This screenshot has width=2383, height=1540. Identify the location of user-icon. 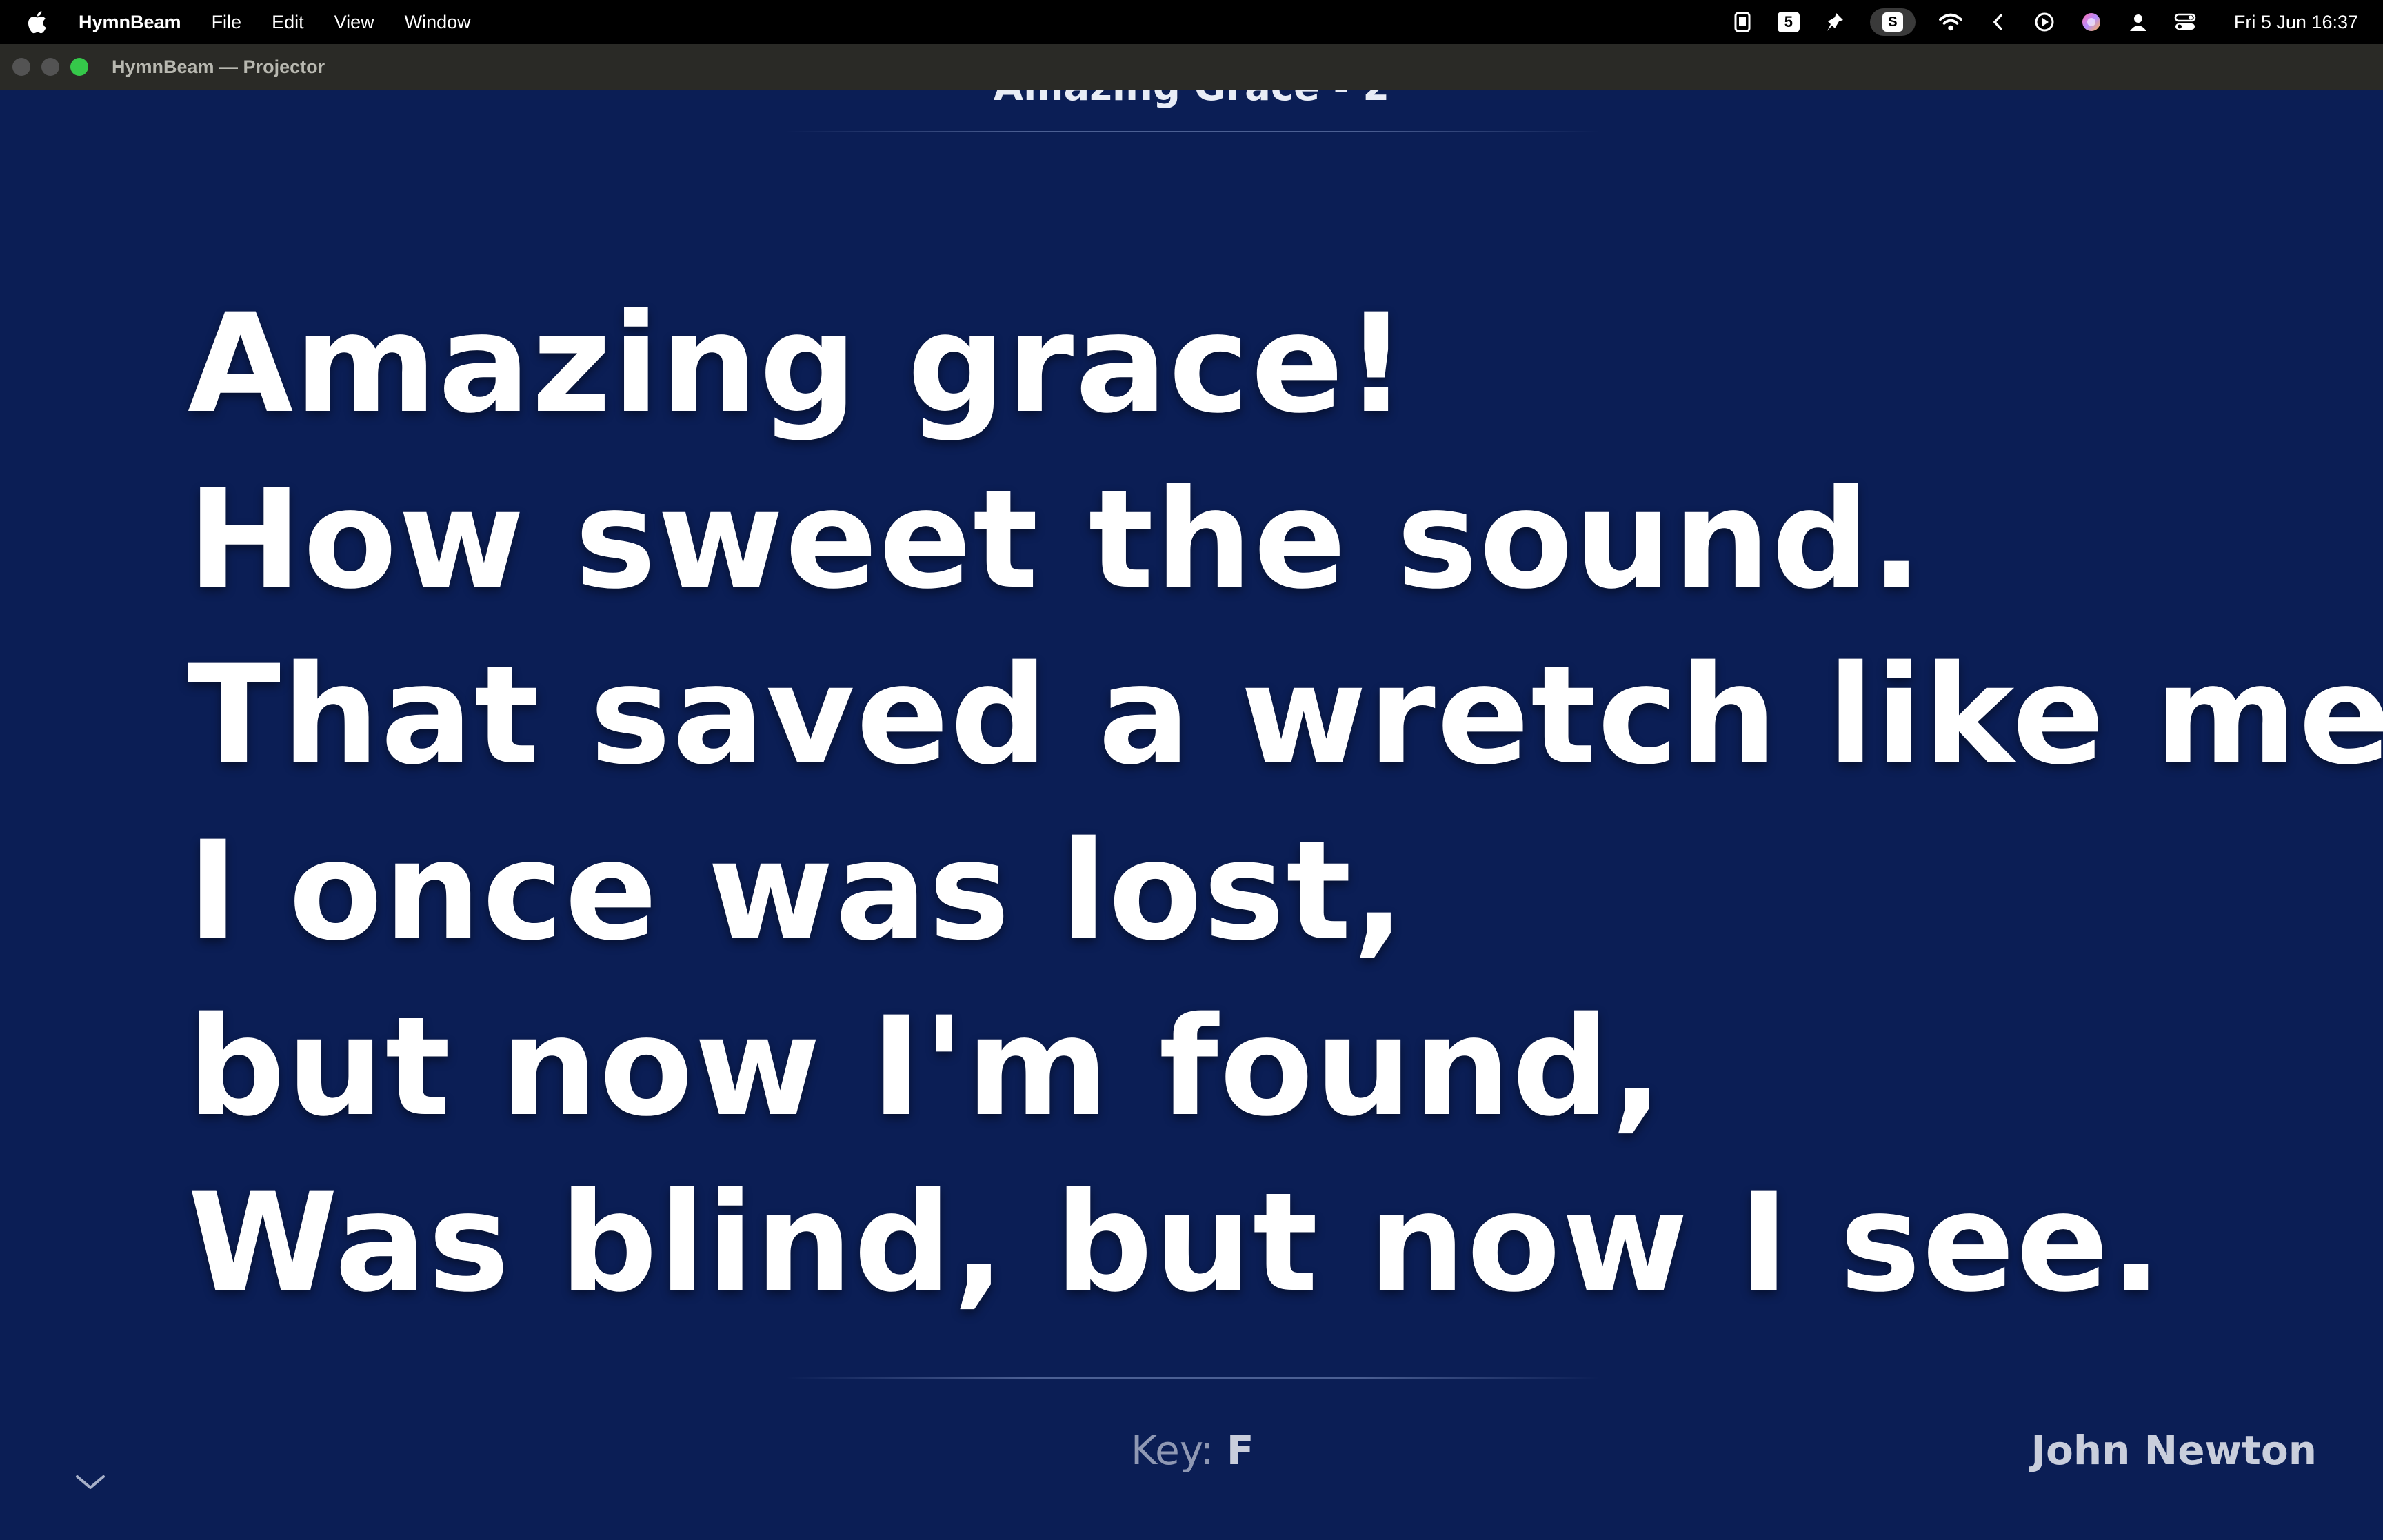
(2138, 22).